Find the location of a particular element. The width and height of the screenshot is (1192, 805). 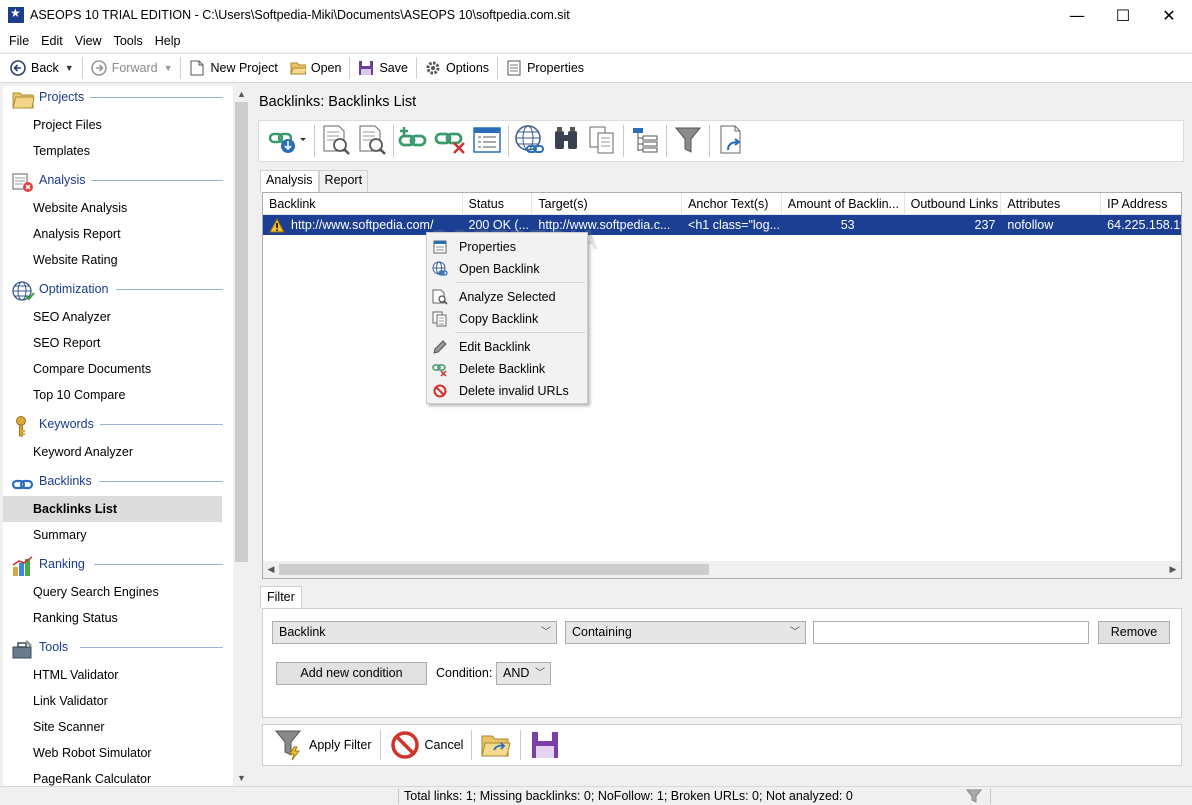

column-header-targets: Target(s) is located at coordinates (607, 204).